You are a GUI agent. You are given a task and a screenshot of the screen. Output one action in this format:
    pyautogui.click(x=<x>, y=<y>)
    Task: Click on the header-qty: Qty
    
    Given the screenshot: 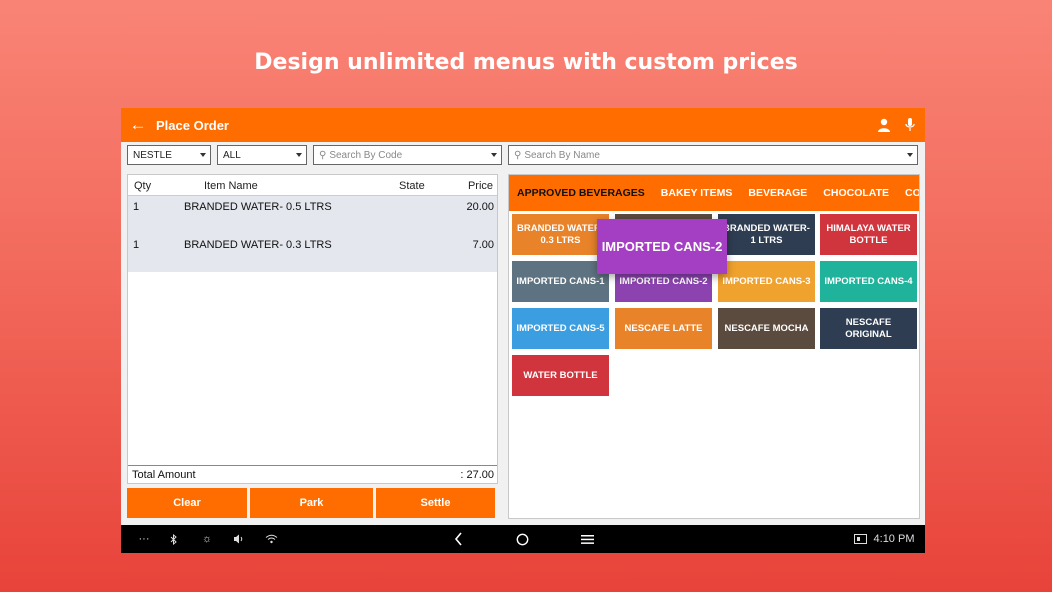 What is the action you would take?
    pyautogui.click(x=143, y=186)
    